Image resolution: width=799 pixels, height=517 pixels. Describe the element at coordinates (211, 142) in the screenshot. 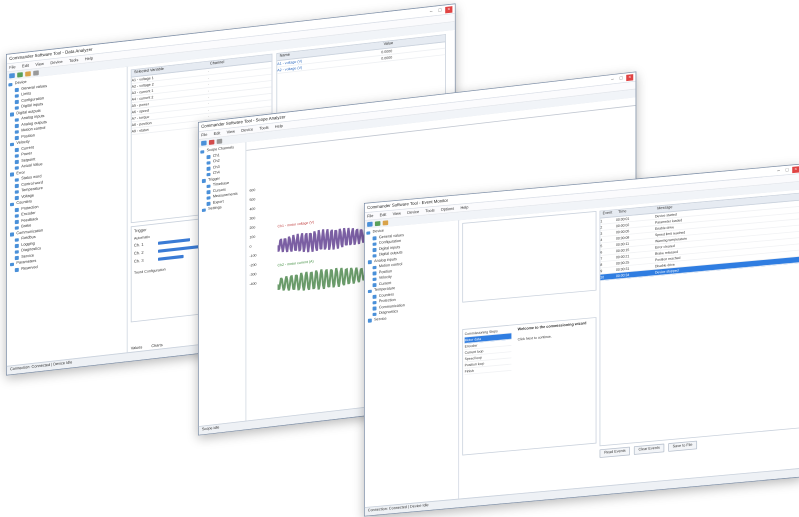

I see `stop-icon` at that location.